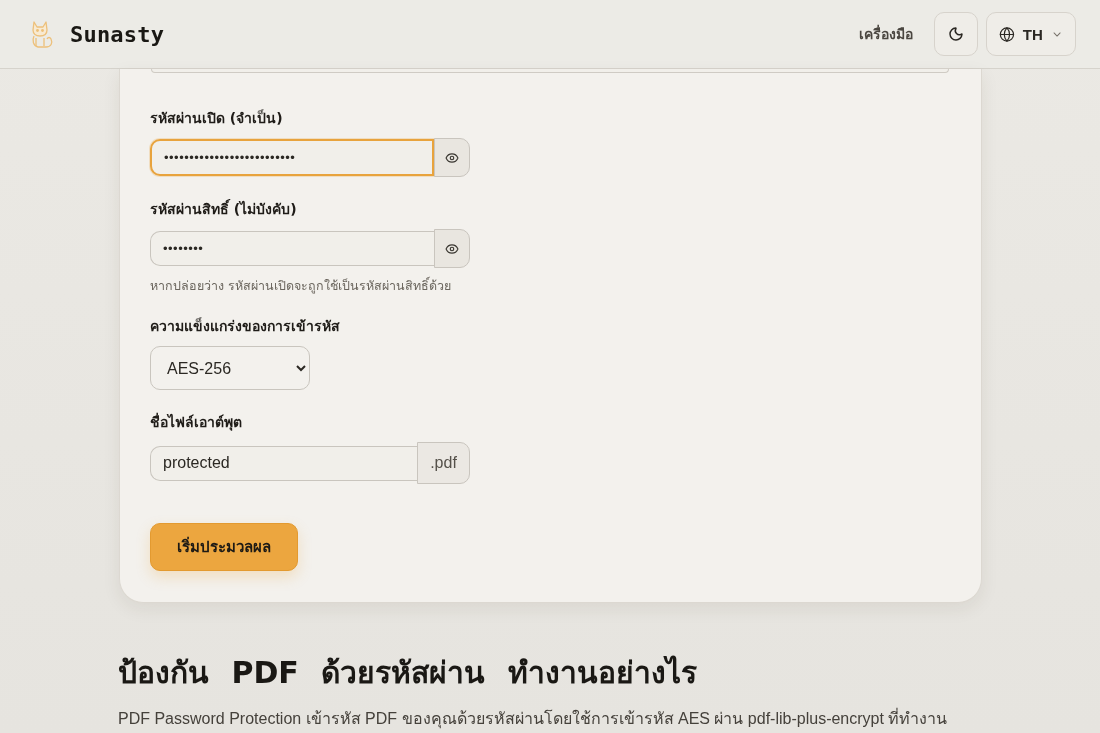  What do you see at coordinates (283, 463) in the screenshot?
I see `filename-input: protected` at bounding box center [283, 463].